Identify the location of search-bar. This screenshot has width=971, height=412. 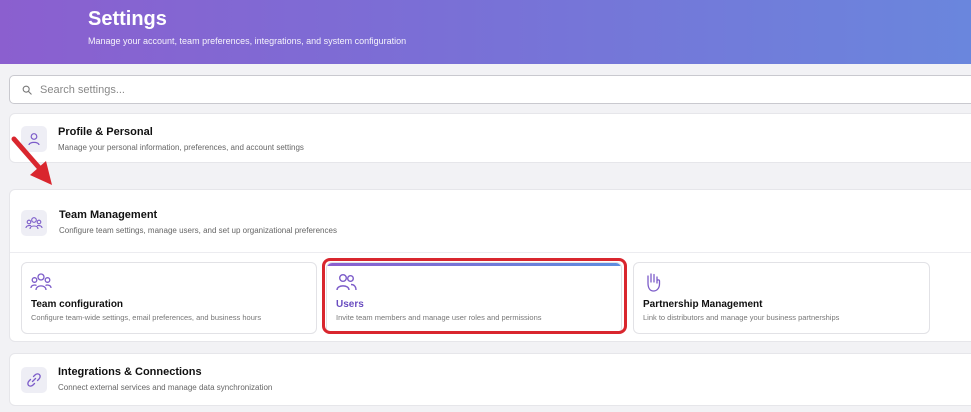
(490, 89).